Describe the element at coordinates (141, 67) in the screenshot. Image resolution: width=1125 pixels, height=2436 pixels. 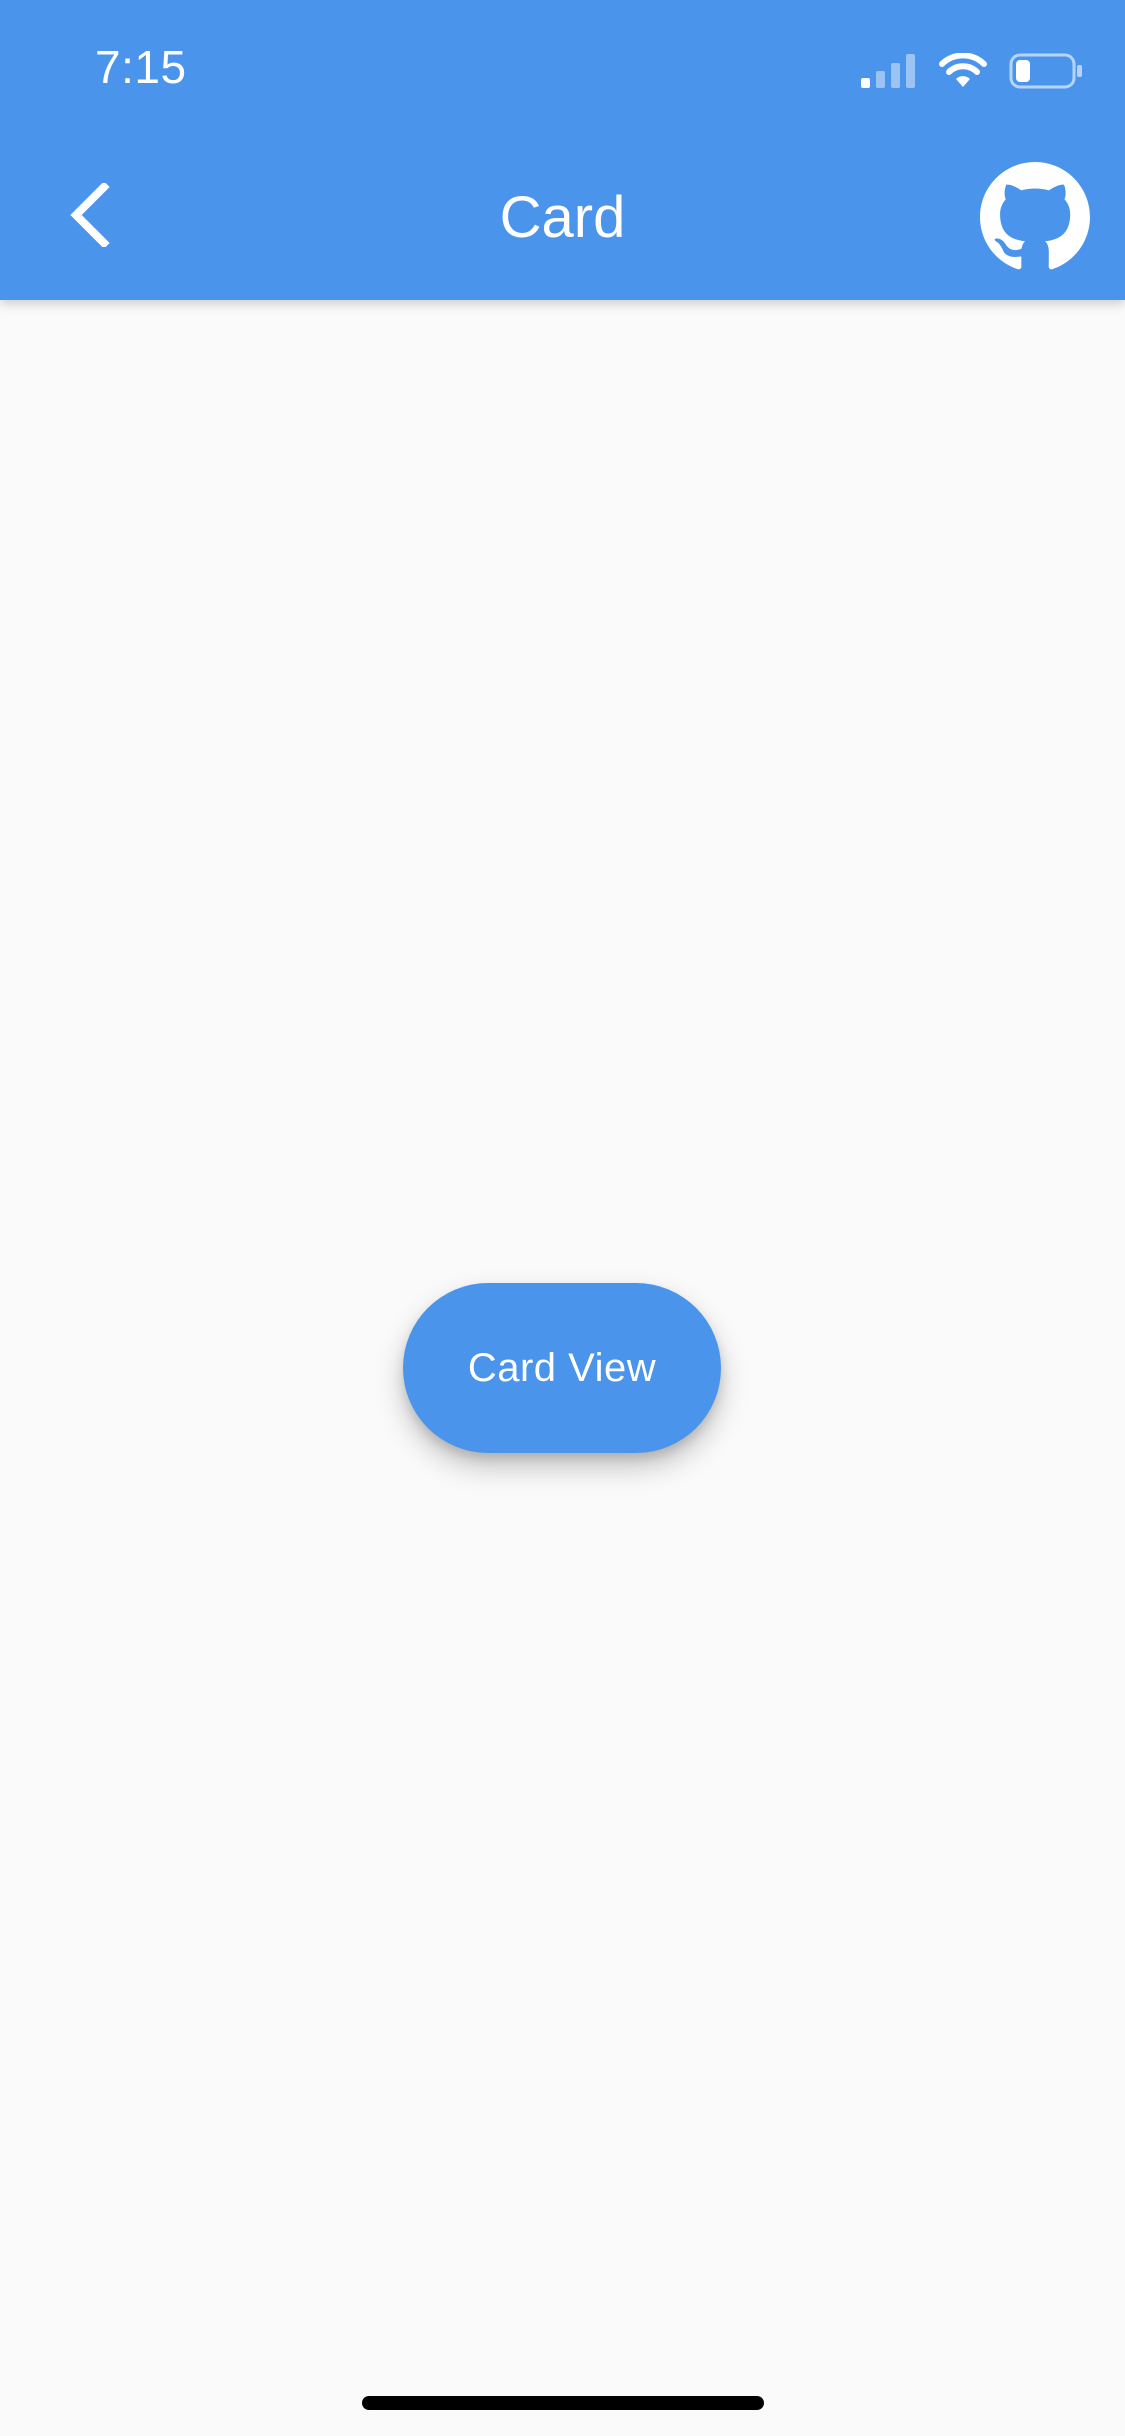
I see `status-time: 7:15` at that location.